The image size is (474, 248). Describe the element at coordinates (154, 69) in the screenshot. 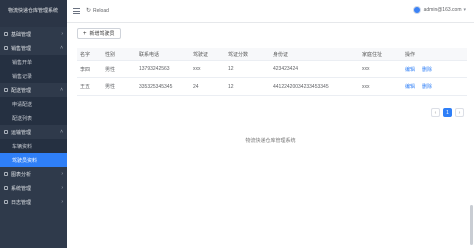

I see `cell-phone: 13793242563` at that location.